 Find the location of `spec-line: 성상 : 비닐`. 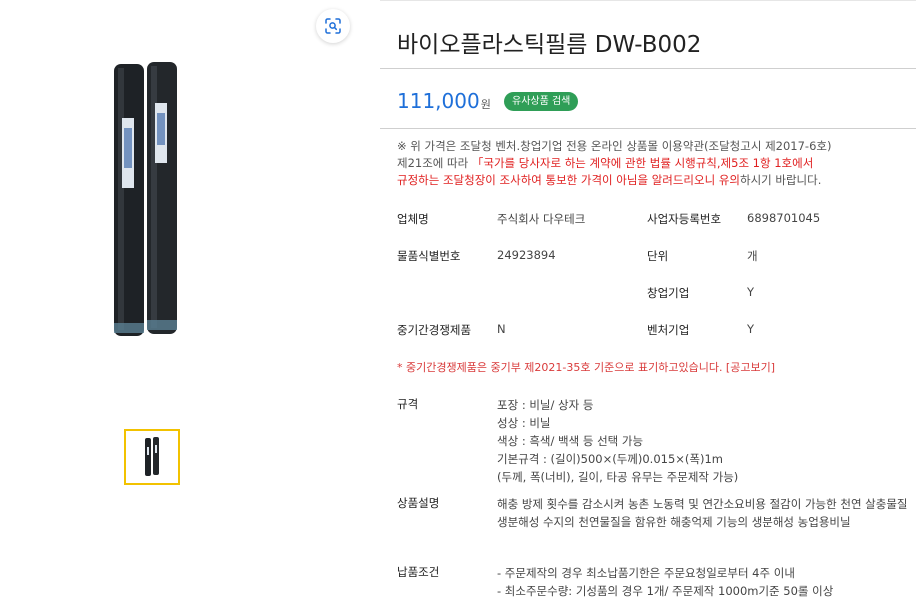

spec-line: 성상 : 비닐 is located at coordinates (524, 423).